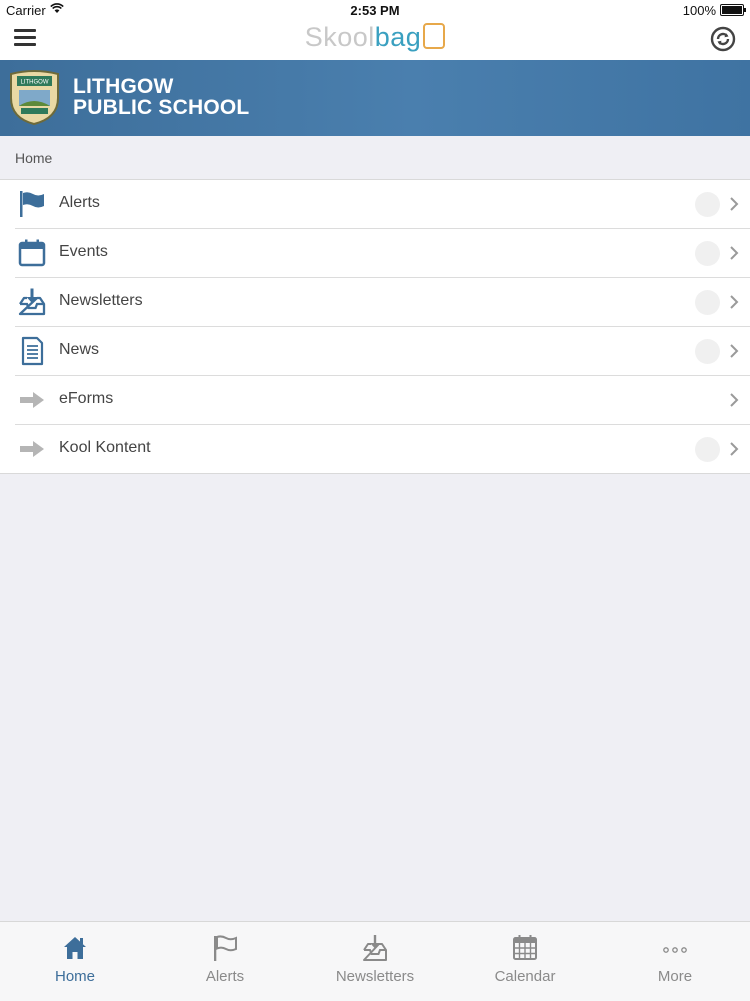 The width and height of the screenshot is (750, 1001). I want to click on tab-label: Alerts, so click(225, 976).